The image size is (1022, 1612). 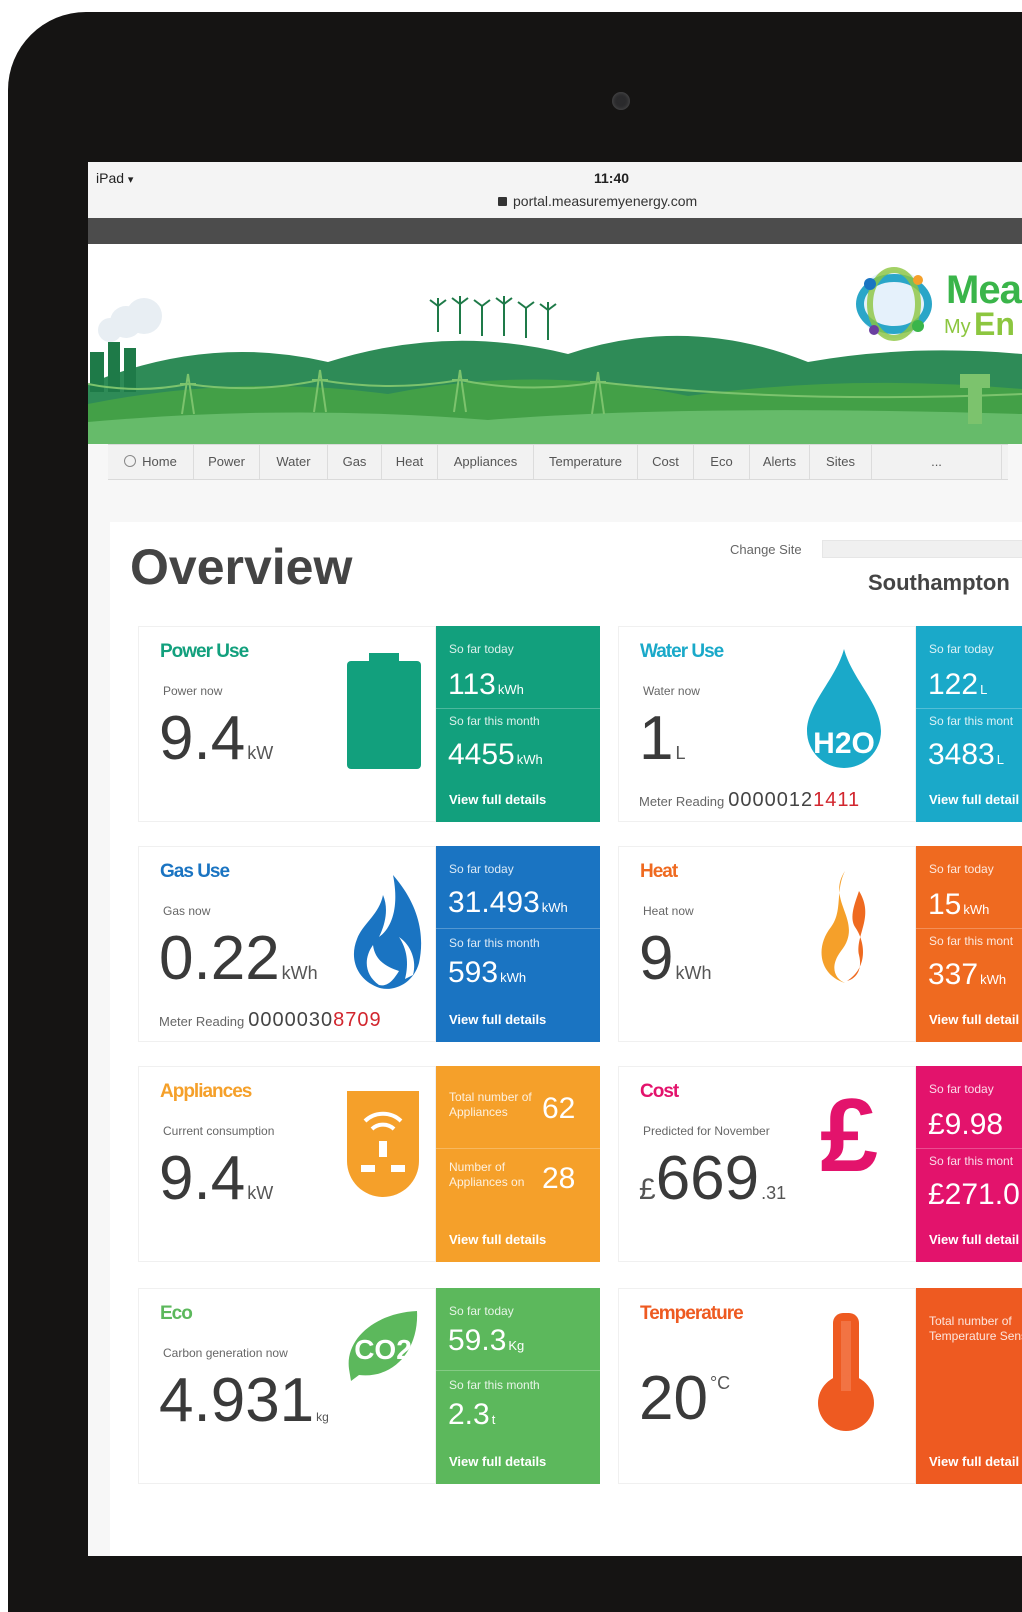 I want to click on value-number: 0.22, so click(x=219, y=958).